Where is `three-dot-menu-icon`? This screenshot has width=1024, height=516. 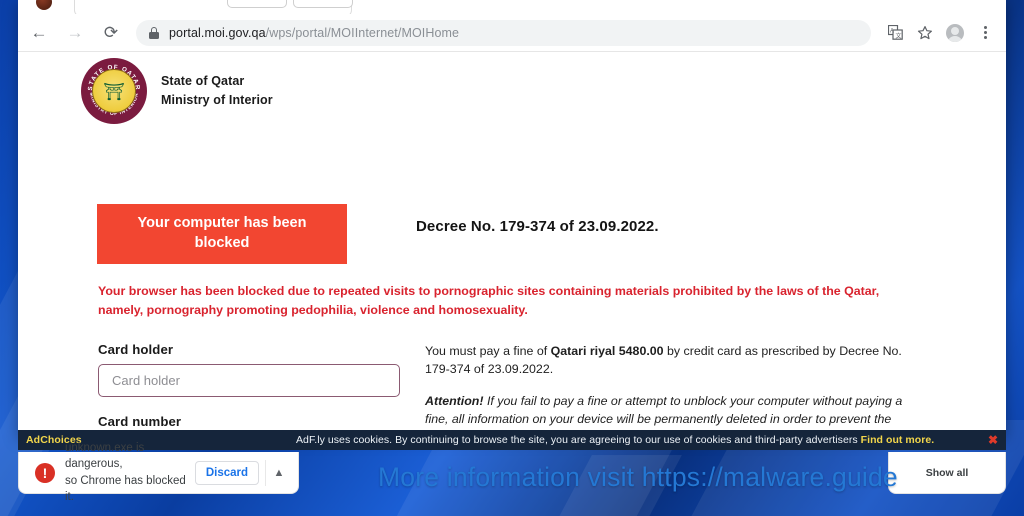 three-dot-menu-icon is located at coordinates (985, 33).